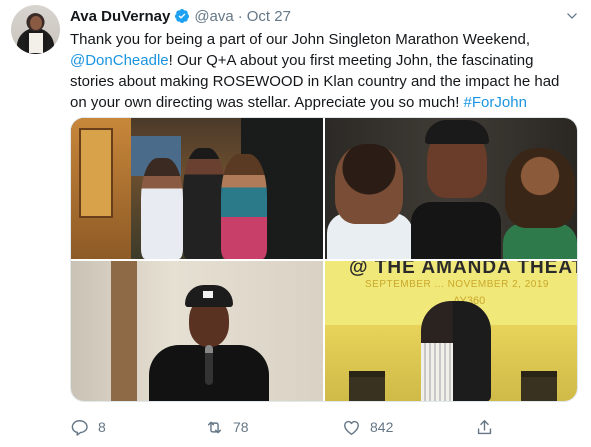 This screenshot has height=447, width=591. Describe the element at coordinates (540, 241) in the screenshot. I see `photo2-right-dress` at that location.